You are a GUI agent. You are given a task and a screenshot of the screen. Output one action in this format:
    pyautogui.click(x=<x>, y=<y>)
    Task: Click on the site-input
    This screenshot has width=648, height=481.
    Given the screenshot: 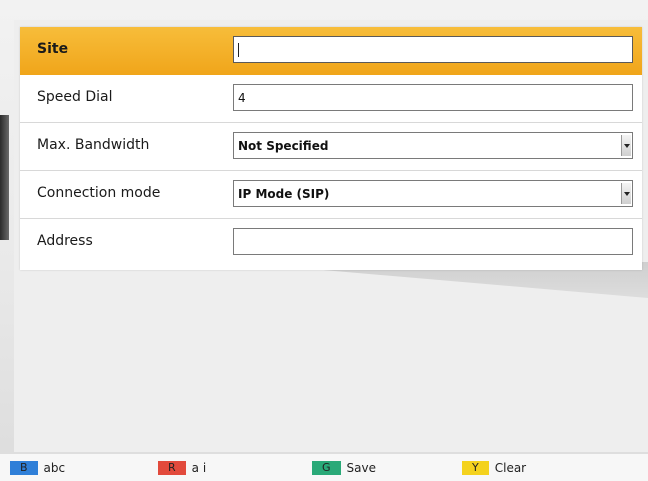 What is the action you would take?
    pyautogui.click(x=433, y=49)
    